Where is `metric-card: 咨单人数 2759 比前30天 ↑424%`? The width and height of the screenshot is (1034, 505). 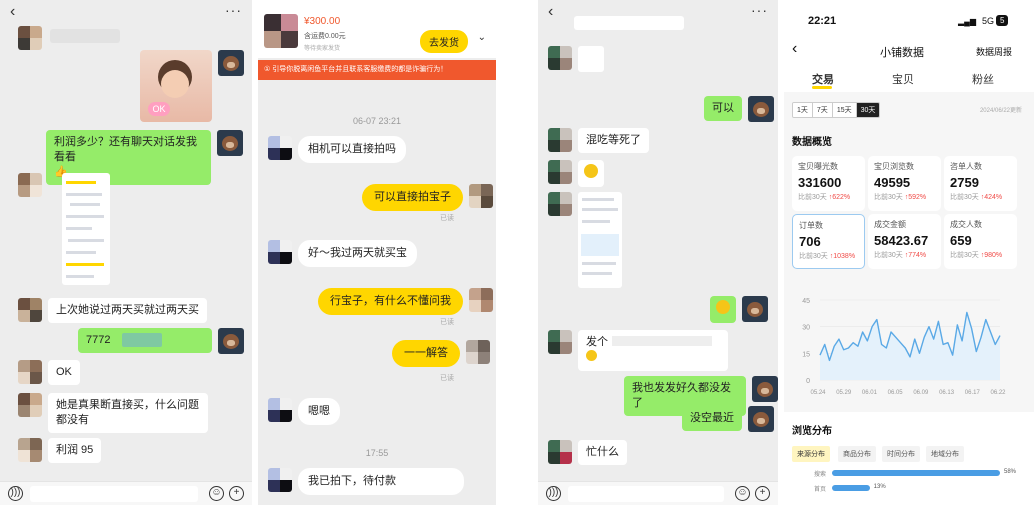 metric-card: 咨单人数 2759 比前30天 ↑424% is located at coordinates (980, 183).